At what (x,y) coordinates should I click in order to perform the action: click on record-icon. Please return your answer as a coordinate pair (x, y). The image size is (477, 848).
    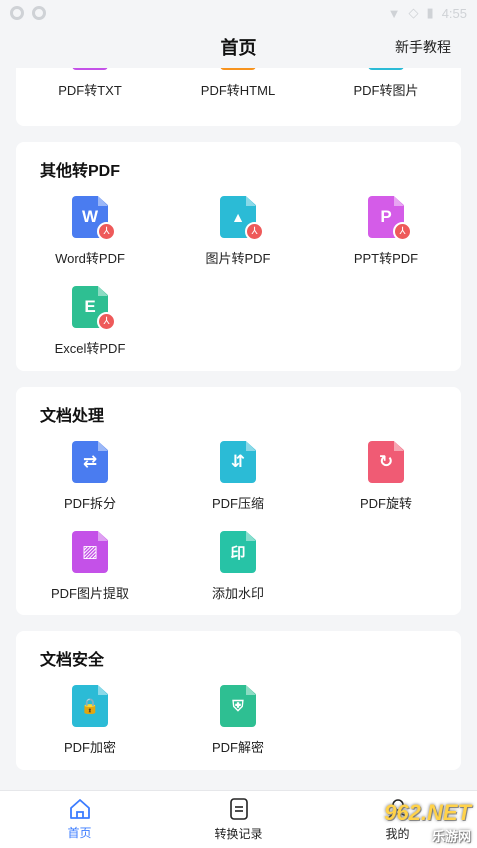
    Looking at the image, I should click on (238, 809).